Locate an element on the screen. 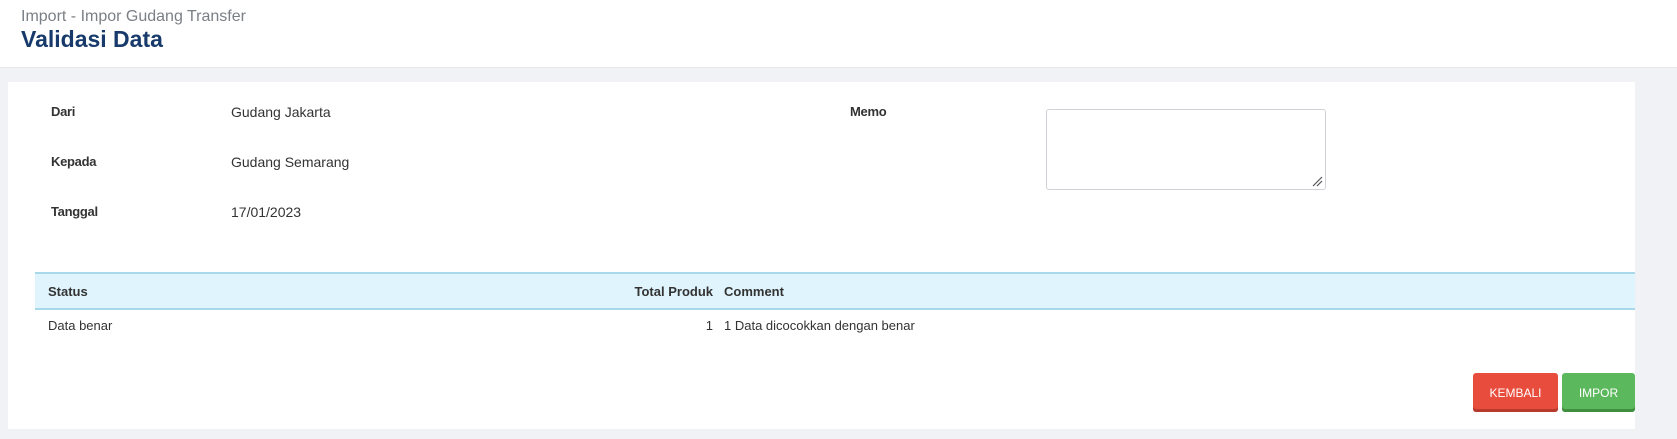  page-title: Validasi Data is located at coordinates (92, 39).